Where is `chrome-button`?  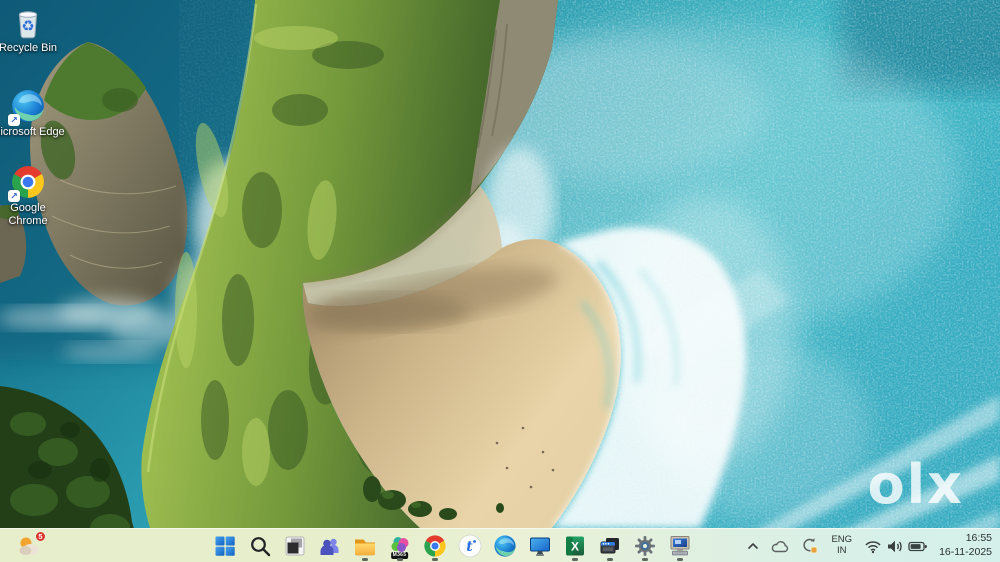 chrome-button is located at coordinates (434, 546).